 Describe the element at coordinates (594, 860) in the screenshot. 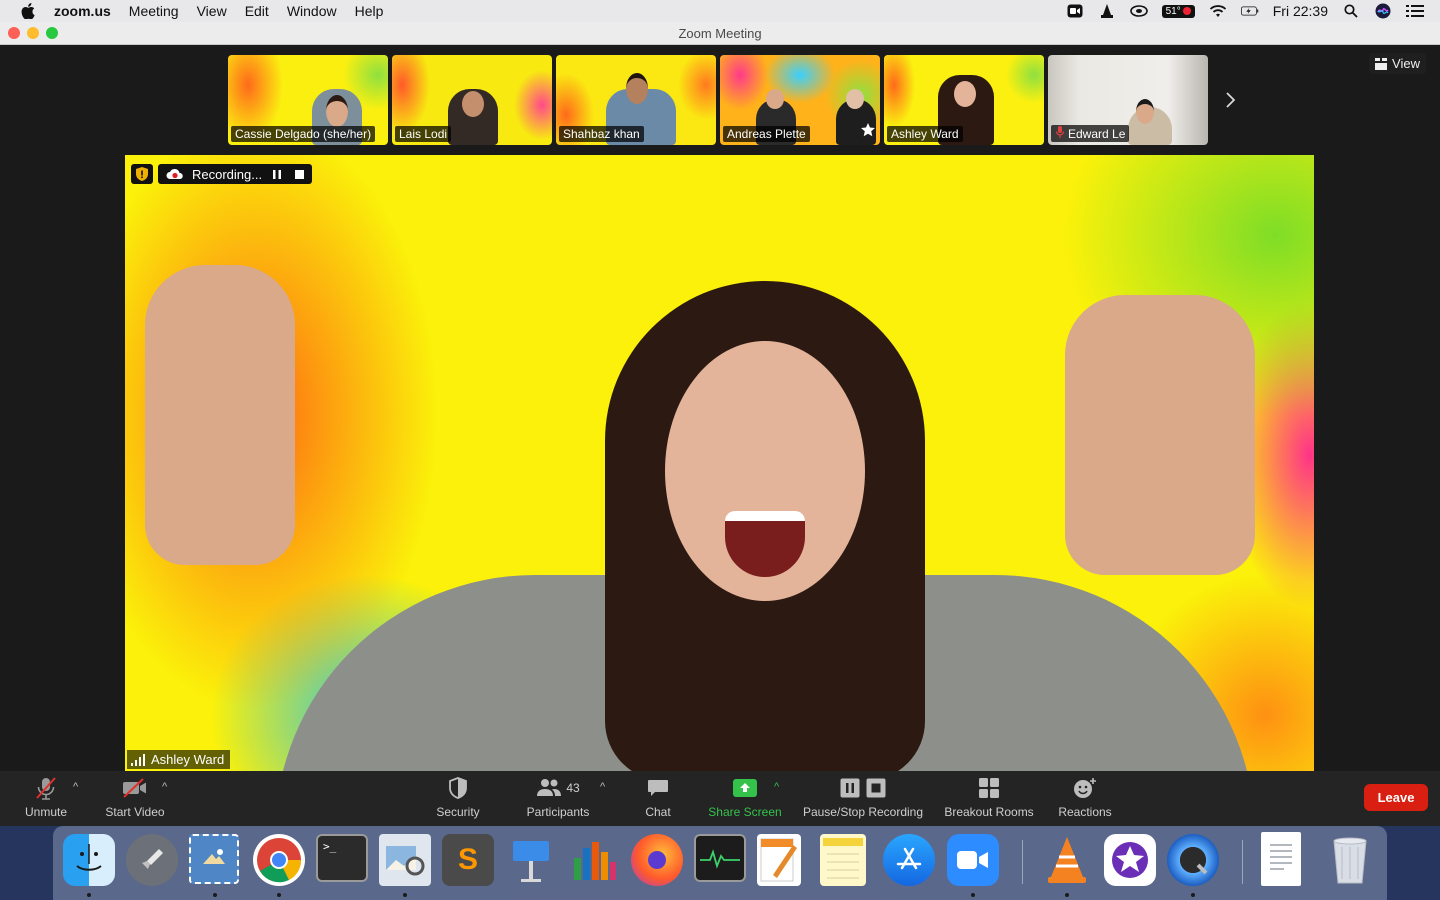

I see `numbers-icon` at that location.